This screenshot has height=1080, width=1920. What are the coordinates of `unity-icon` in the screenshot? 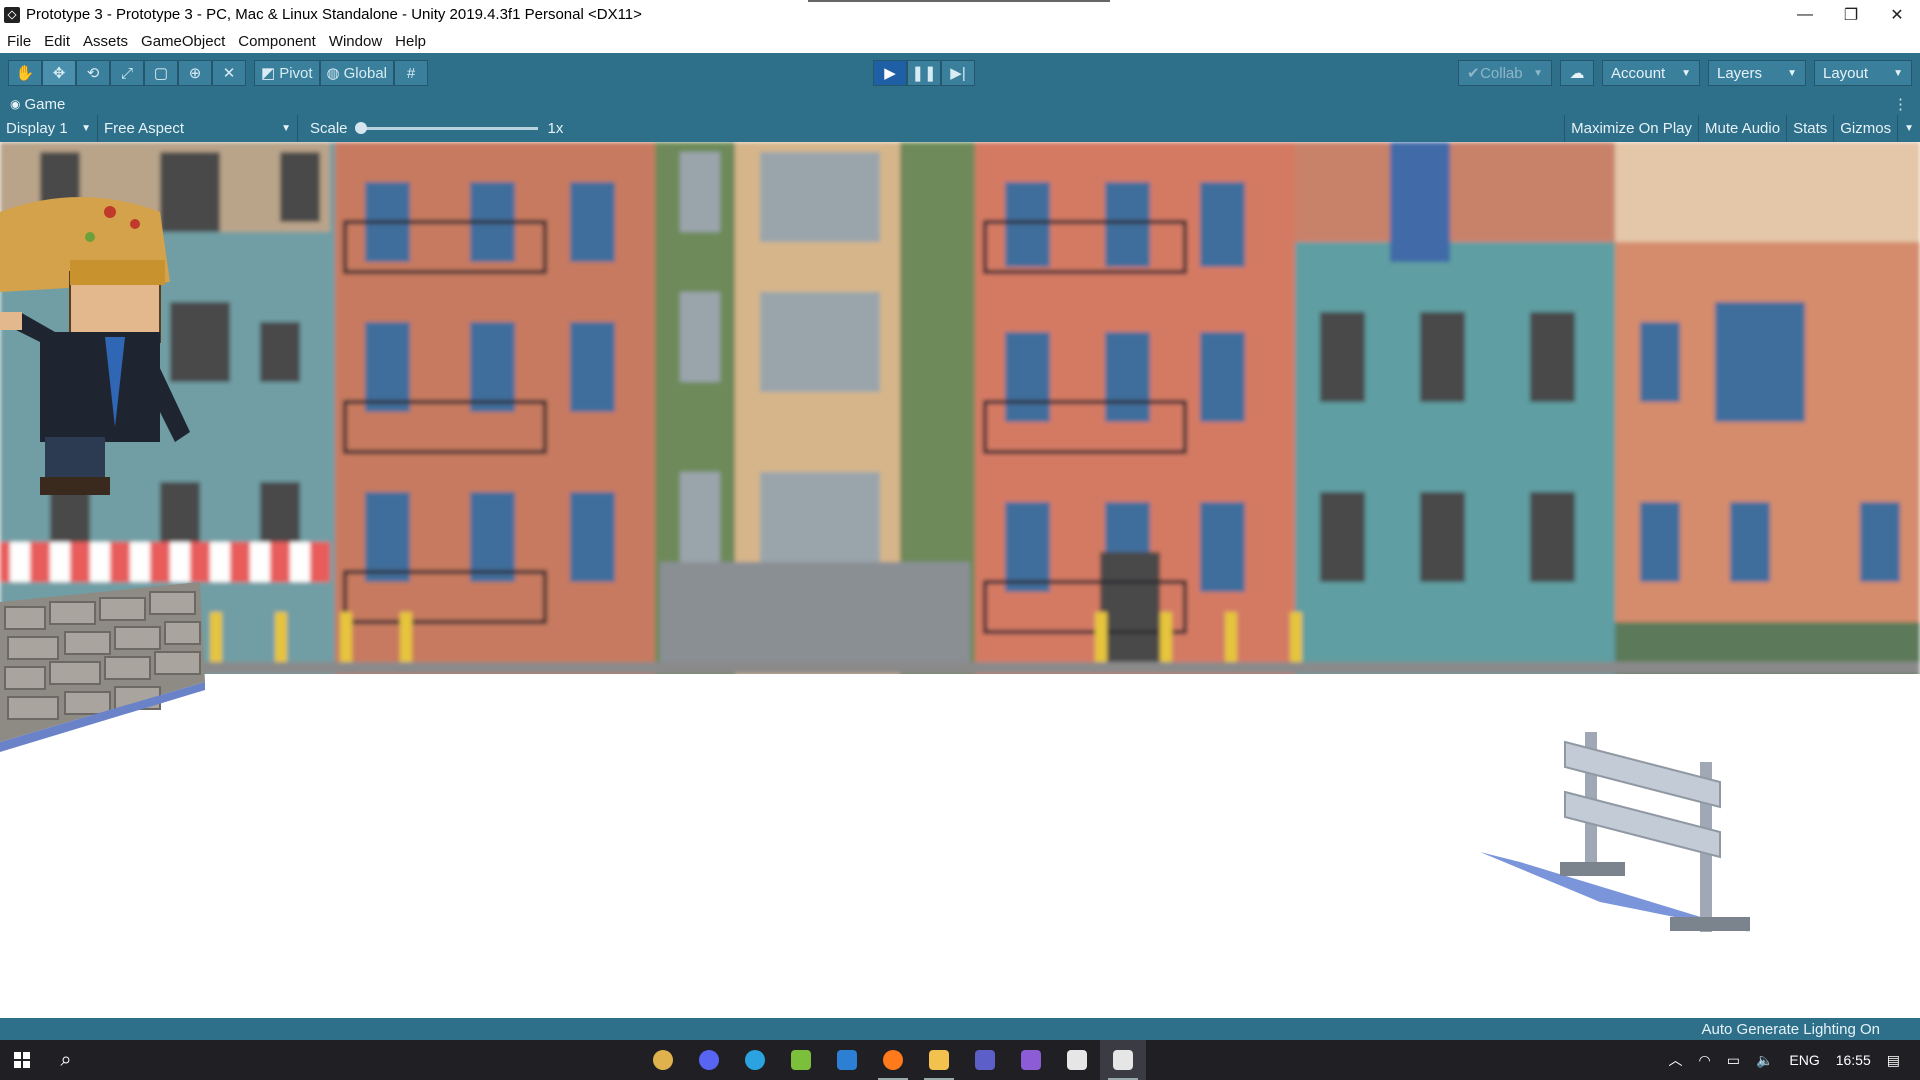 It's located at (1123, 1060).